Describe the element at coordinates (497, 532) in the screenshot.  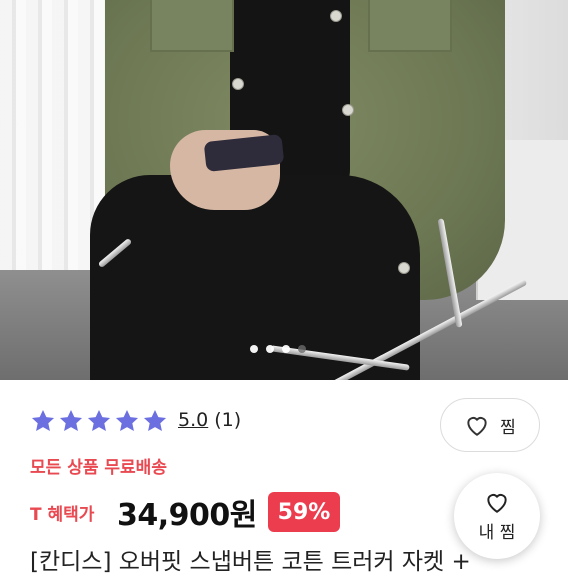
I see `my-wishlist-label: 내 찜` at that location.